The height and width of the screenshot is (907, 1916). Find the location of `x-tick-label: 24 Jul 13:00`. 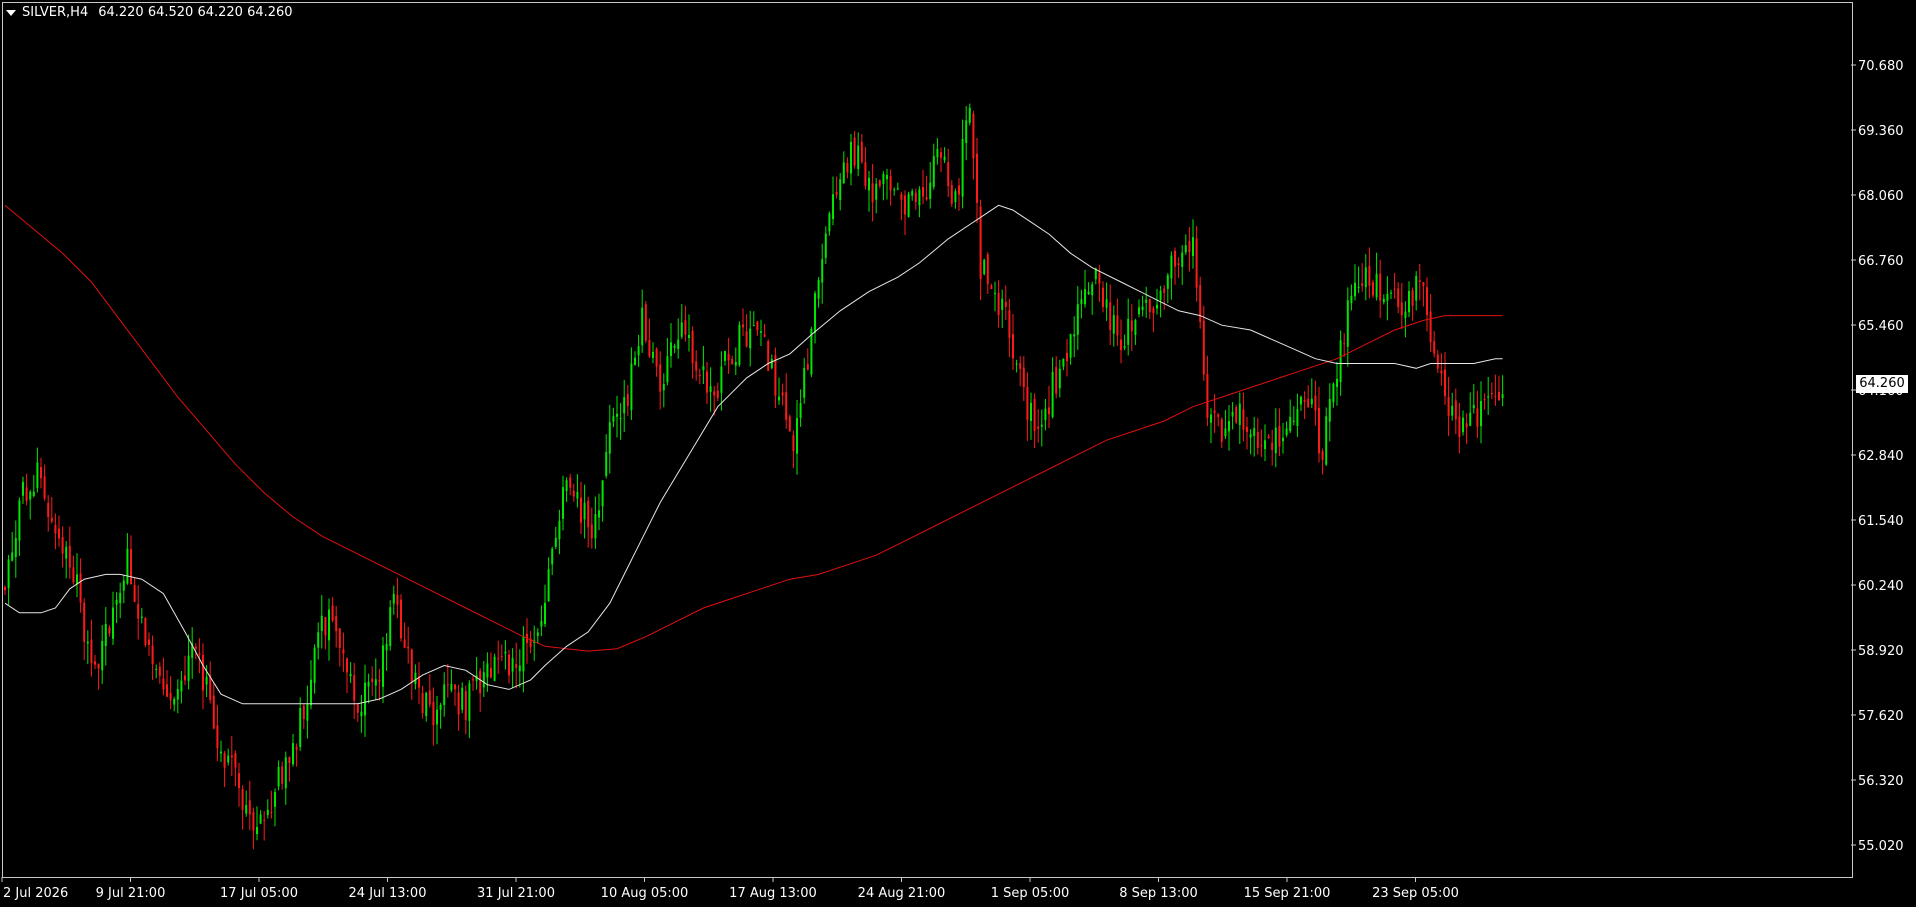

x-tick-label: 24 Jul 13:00 is located at coordinates (388, 893).